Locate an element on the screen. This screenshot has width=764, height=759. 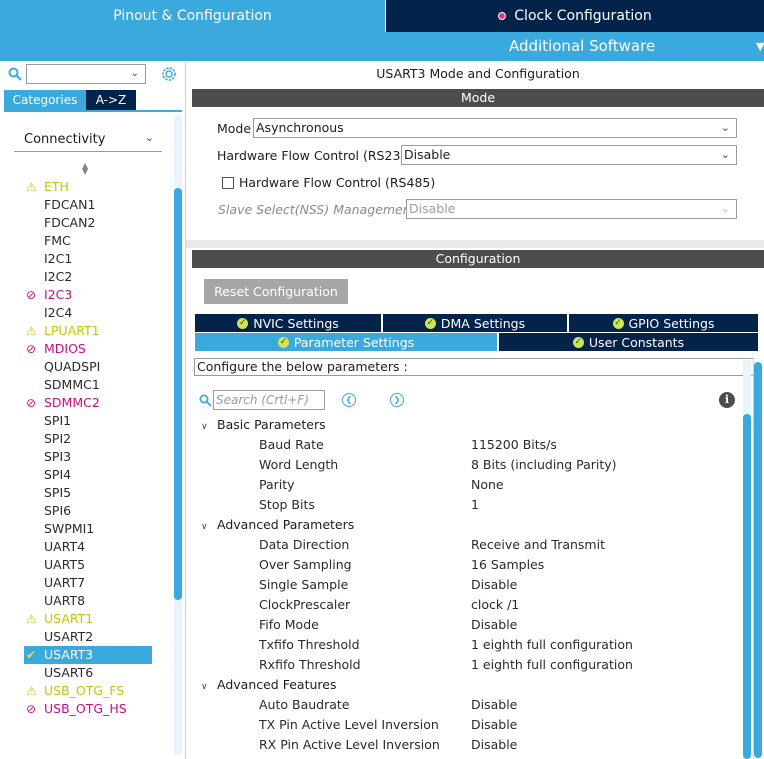
sidebar-item-lpuart1: ⚠ LPUART1 is located at coordinates (99, 331).